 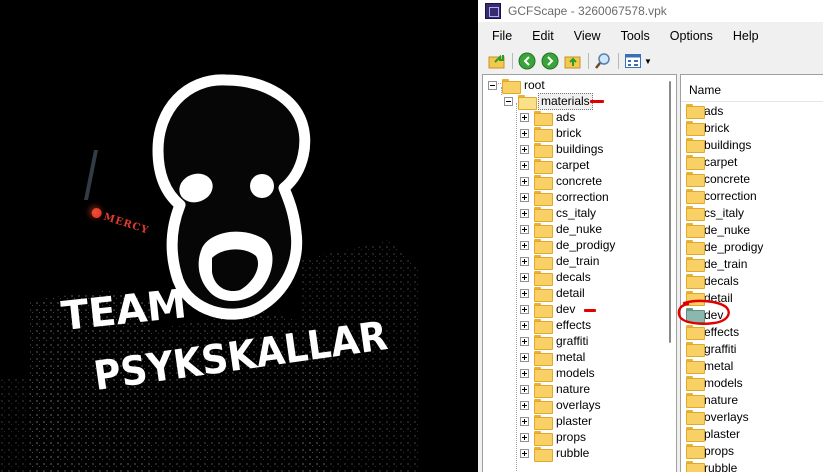 What do you see at coordinates (555, 341) in the screenshot?
I see `tree-item-graffiti: graffiti` at bounding box center [555, 341].